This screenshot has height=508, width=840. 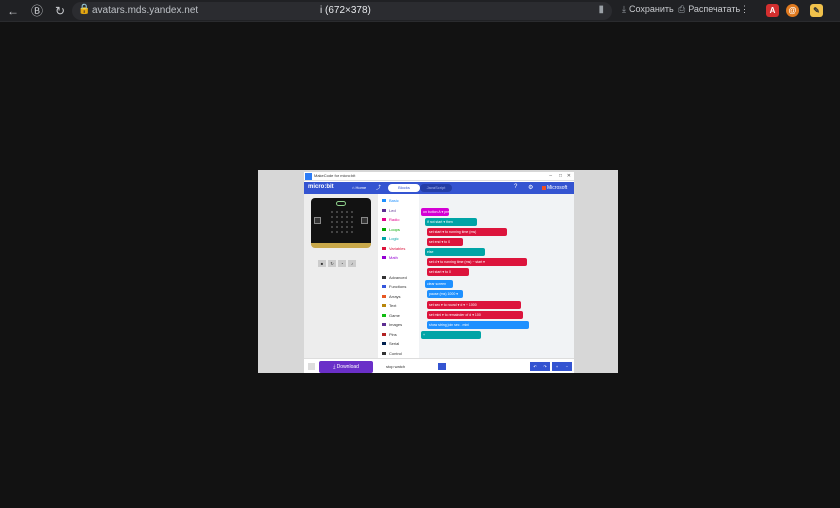 I want to click on toolbox-category: Arrays, so click(x=391, y=296).